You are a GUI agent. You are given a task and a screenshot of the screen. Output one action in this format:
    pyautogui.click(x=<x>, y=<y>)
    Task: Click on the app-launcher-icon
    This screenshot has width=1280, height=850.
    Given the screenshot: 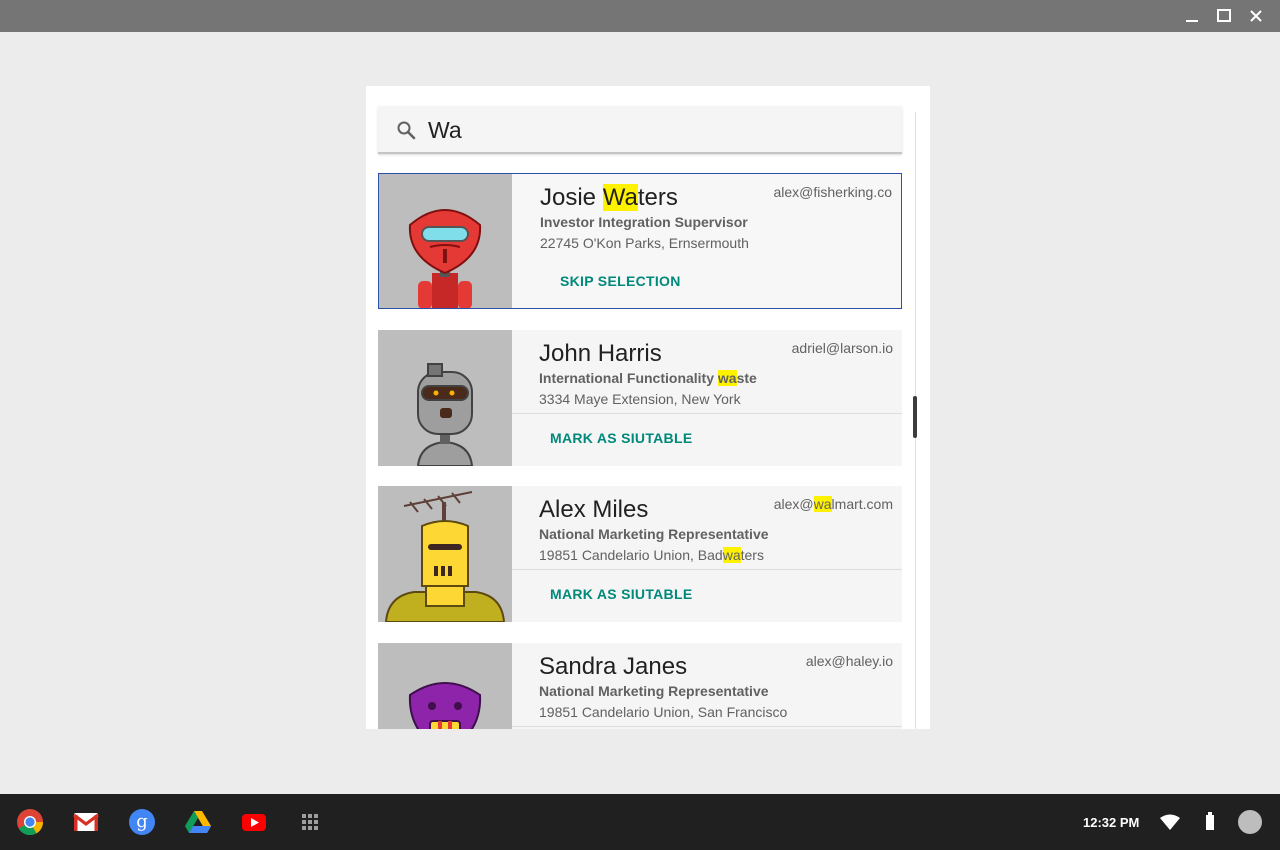 What is the action you would take?
    pyautogui.click(x=310, y=822)
    